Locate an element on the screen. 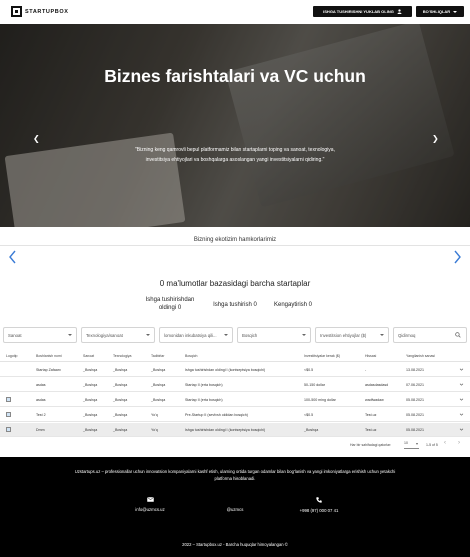  column-header: Logotip is located at coordinates (11, 356).